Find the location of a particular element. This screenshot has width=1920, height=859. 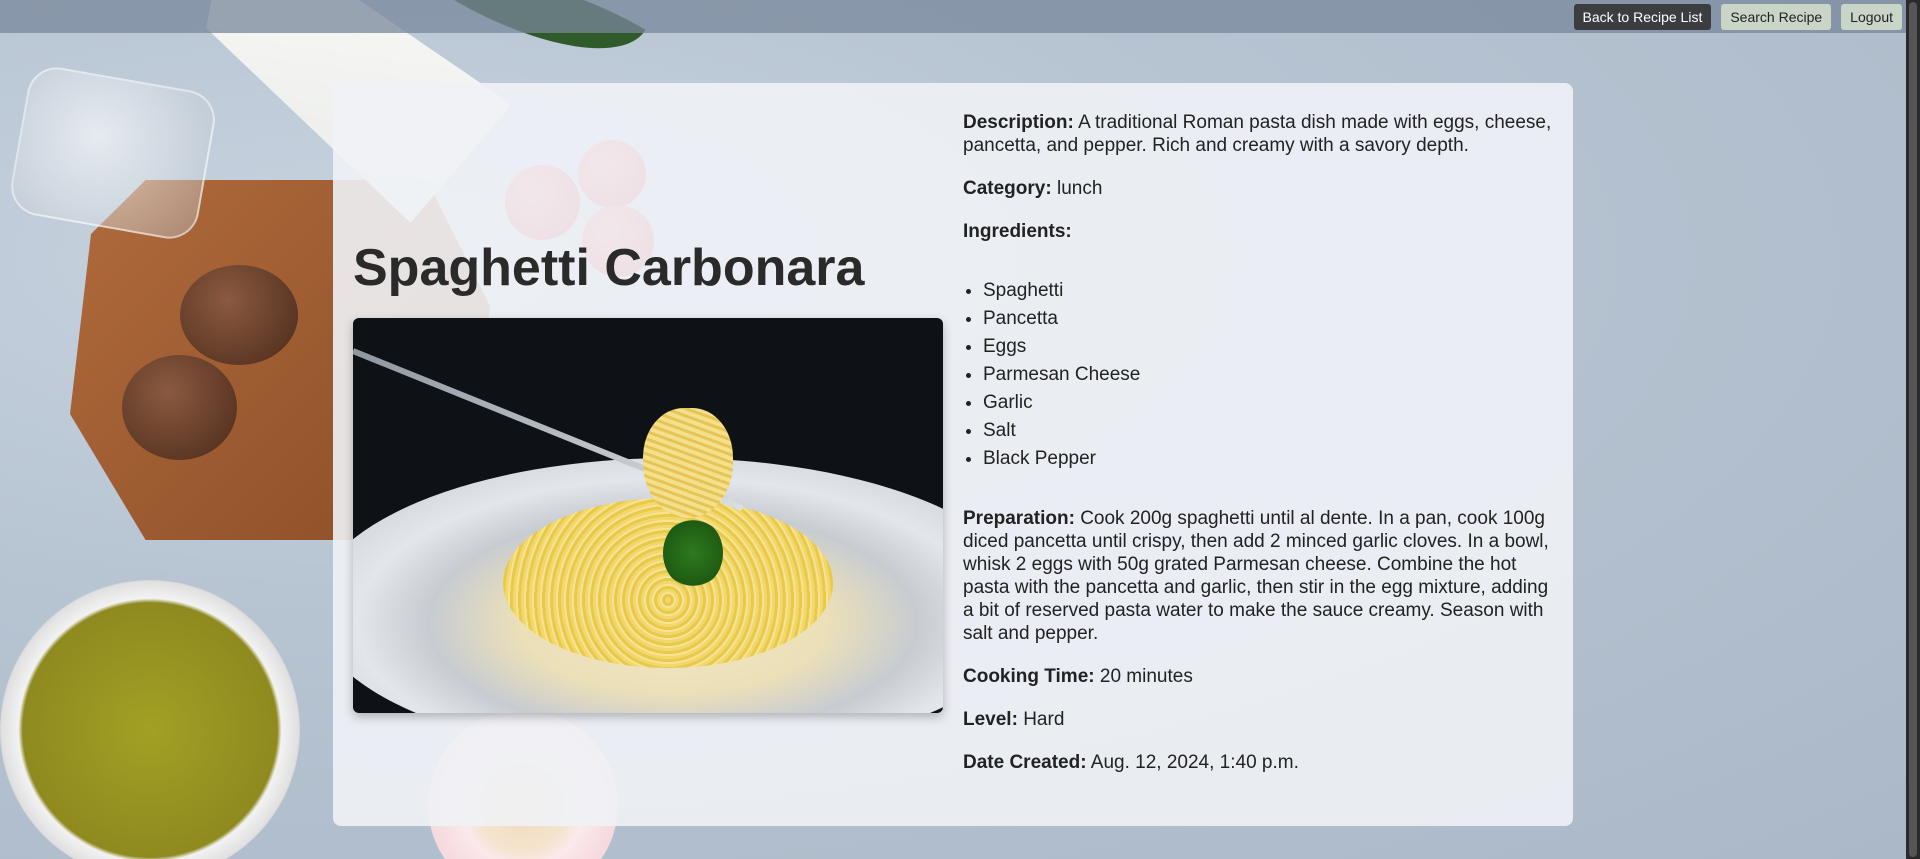

list-item: Eggs is located at coordinates (1269, 347).